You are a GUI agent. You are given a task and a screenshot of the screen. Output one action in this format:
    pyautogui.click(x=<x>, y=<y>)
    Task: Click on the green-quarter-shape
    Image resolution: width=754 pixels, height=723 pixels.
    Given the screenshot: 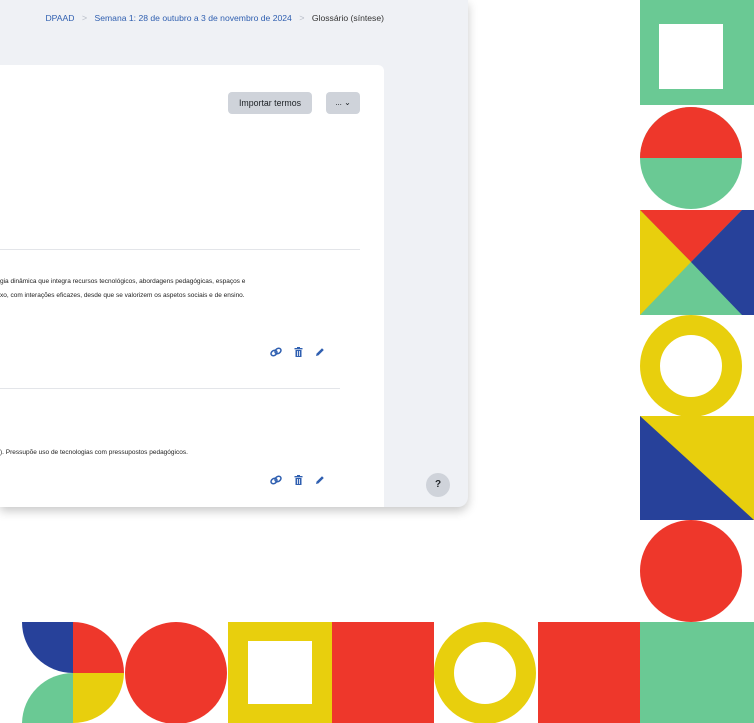 What is the action you would take?
    pyautogui.click(x=47, y=698)
    